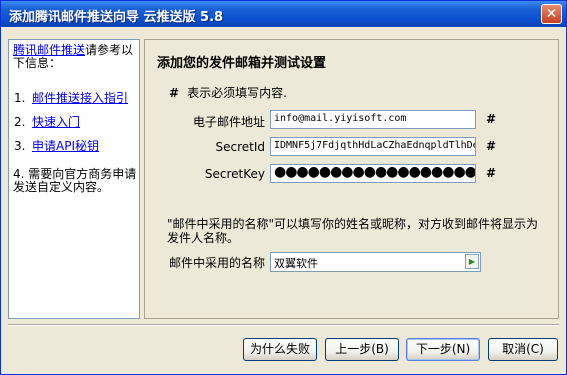 The height and width of the screenshot is (375, 567). What do you see at coordinates (49, 50) in the screenshot?
I see `tencent-email-push-link: 腾讯邮件推送` at bounding box center [49, 50].